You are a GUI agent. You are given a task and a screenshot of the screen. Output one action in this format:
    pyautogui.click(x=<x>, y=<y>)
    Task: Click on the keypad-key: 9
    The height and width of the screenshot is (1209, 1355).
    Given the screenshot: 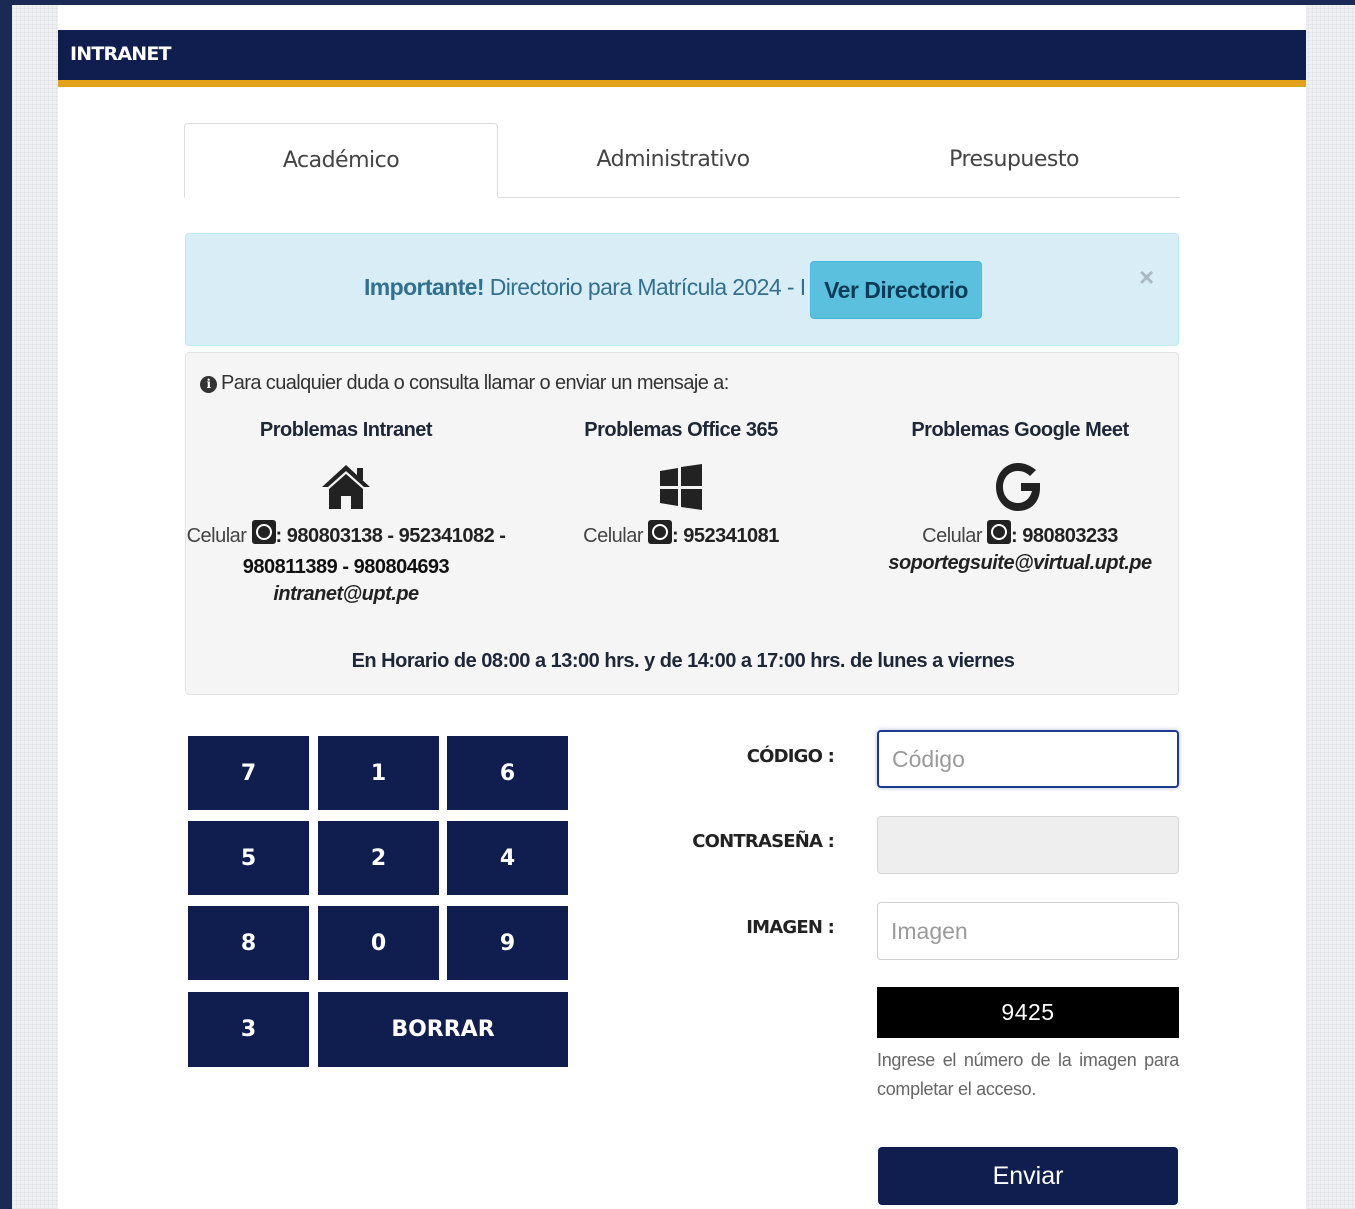 What is the action you would take?
    pyautogui.click(x=507, y=943)
    